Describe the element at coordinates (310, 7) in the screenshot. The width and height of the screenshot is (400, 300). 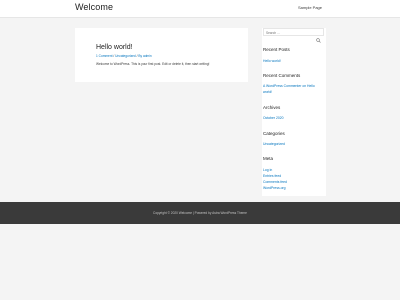
I see `nav-item-sample-page: Sample Page` at that location.